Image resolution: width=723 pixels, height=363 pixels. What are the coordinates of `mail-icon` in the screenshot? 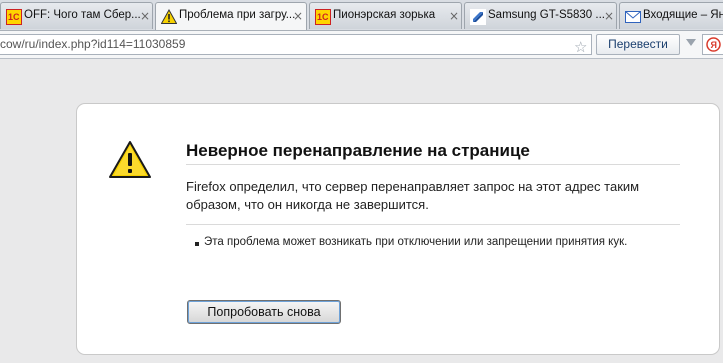 It's located at (633, 17).